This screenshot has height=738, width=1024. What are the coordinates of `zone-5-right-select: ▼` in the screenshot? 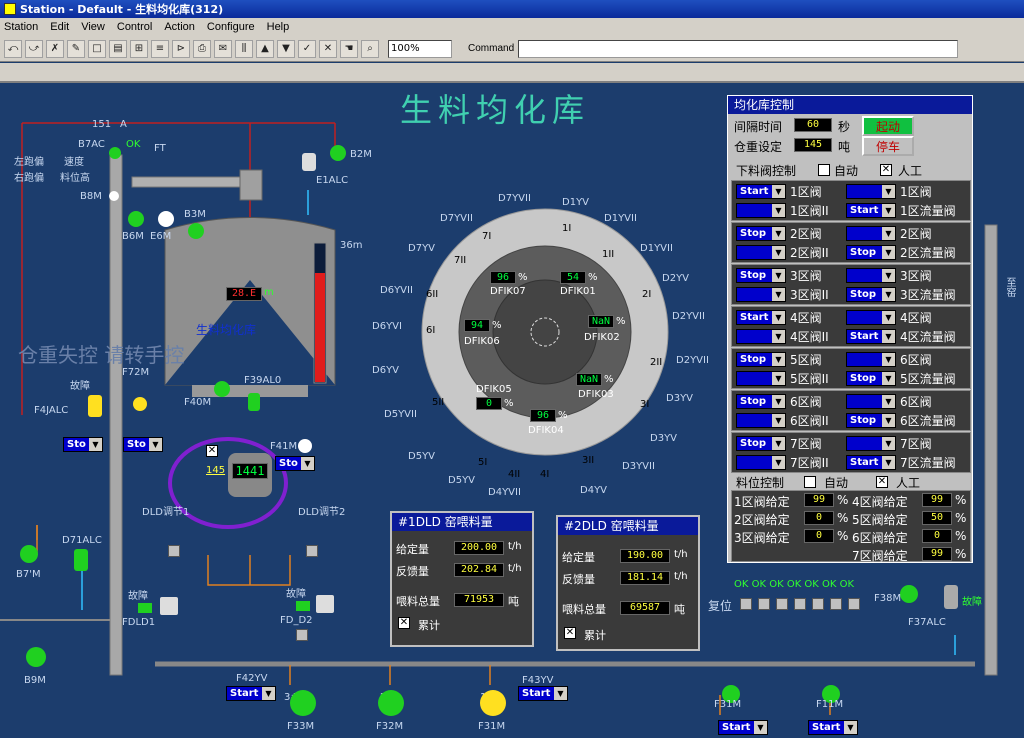 It's located at (871, 359).